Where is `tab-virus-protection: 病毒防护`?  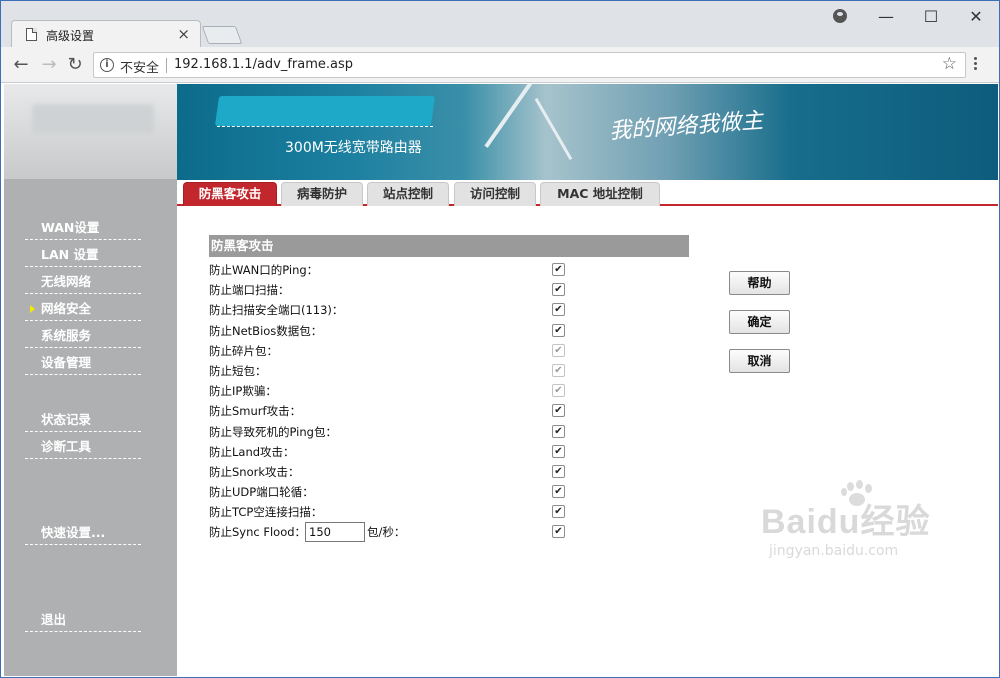 tab-virus-protection: 病毒防护 is located at coordinates (322, 194).